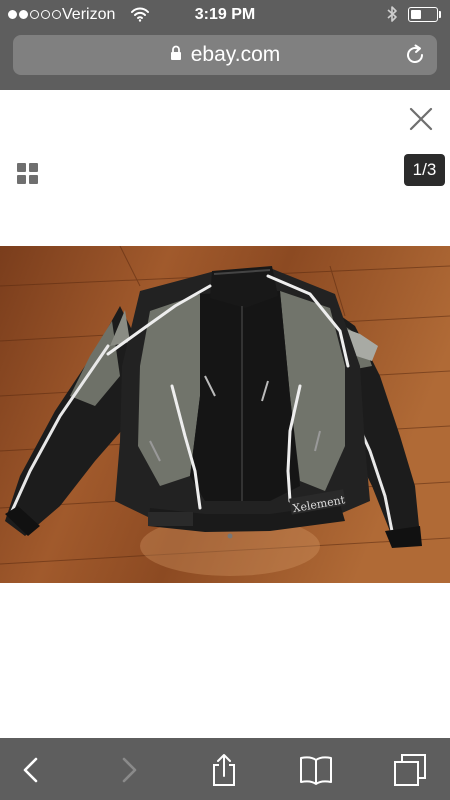 The image size is (450, 800). I want to click on chevron-right-icon, so click(129, 770).